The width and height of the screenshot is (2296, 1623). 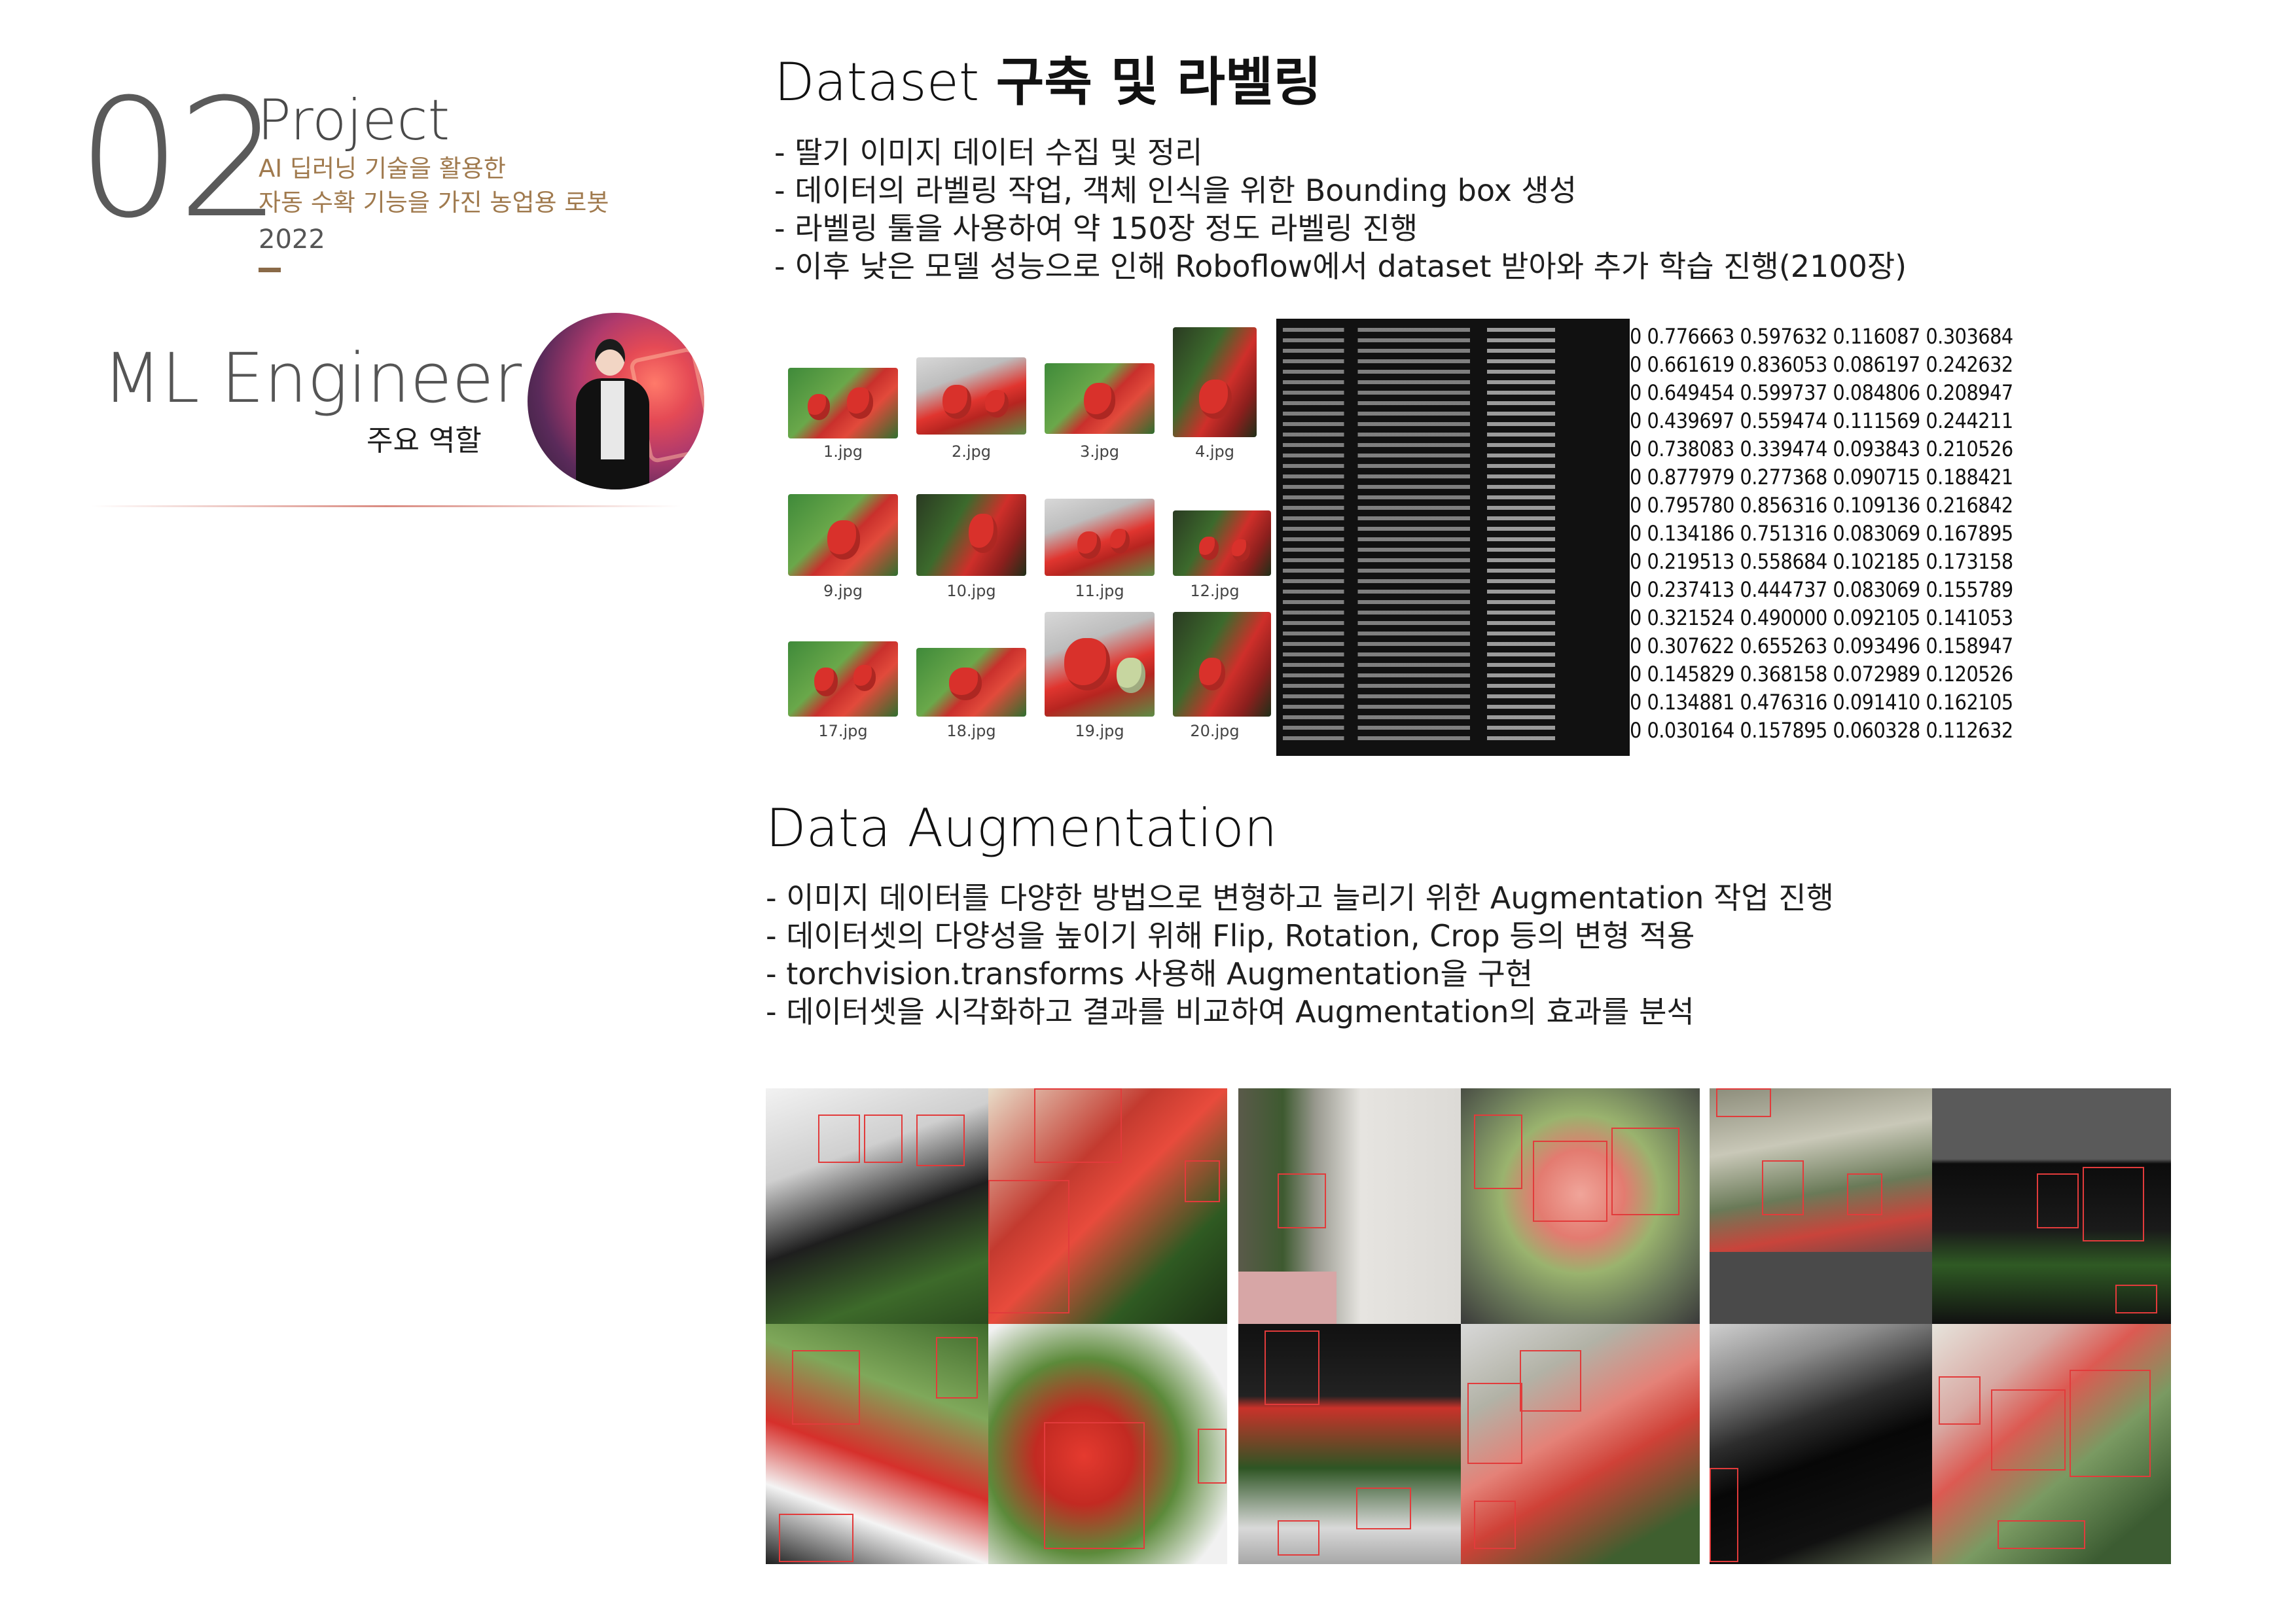 I want to click on thumbnail-filename: 3.jpg, so click(x=1099, y=451).